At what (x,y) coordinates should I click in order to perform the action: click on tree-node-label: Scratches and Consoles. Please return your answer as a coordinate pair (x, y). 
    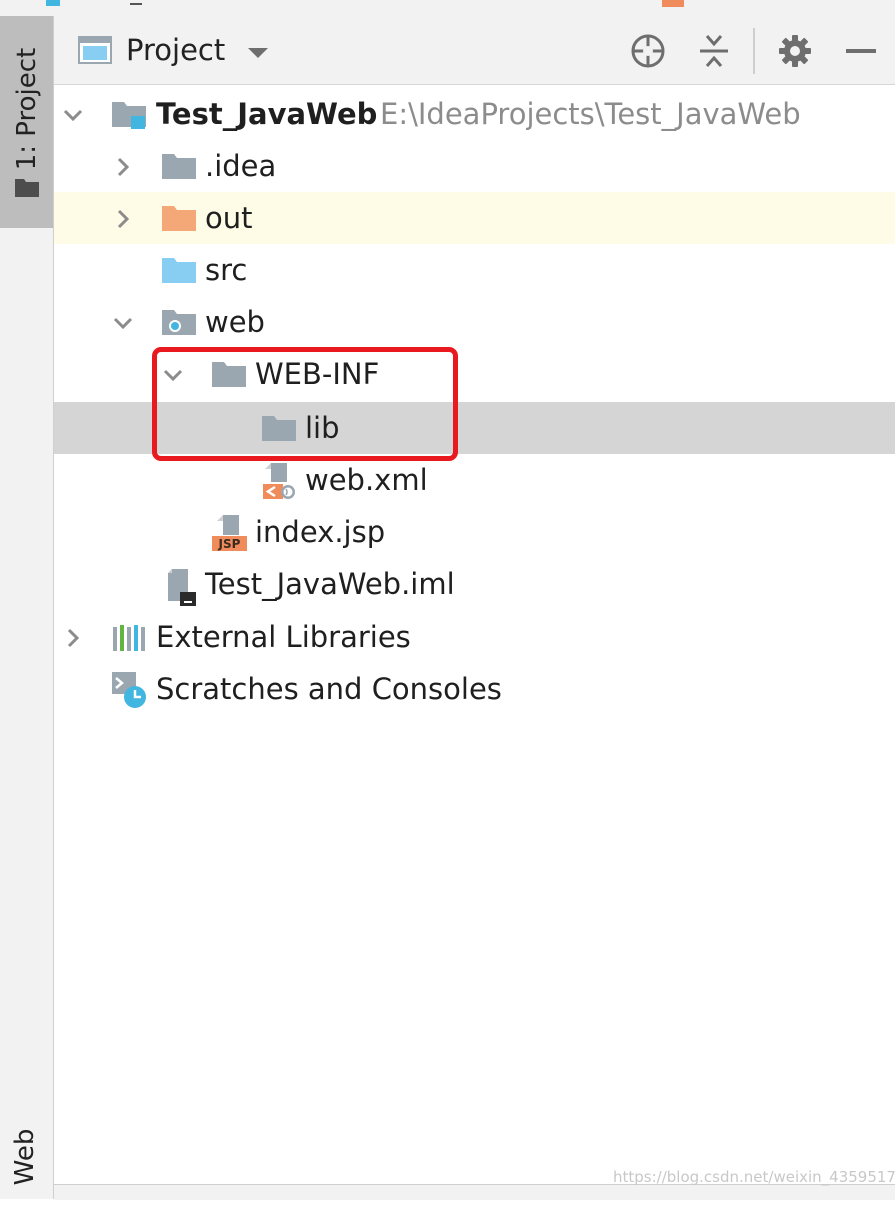
    Looking at the image, I should click on (329, 689).